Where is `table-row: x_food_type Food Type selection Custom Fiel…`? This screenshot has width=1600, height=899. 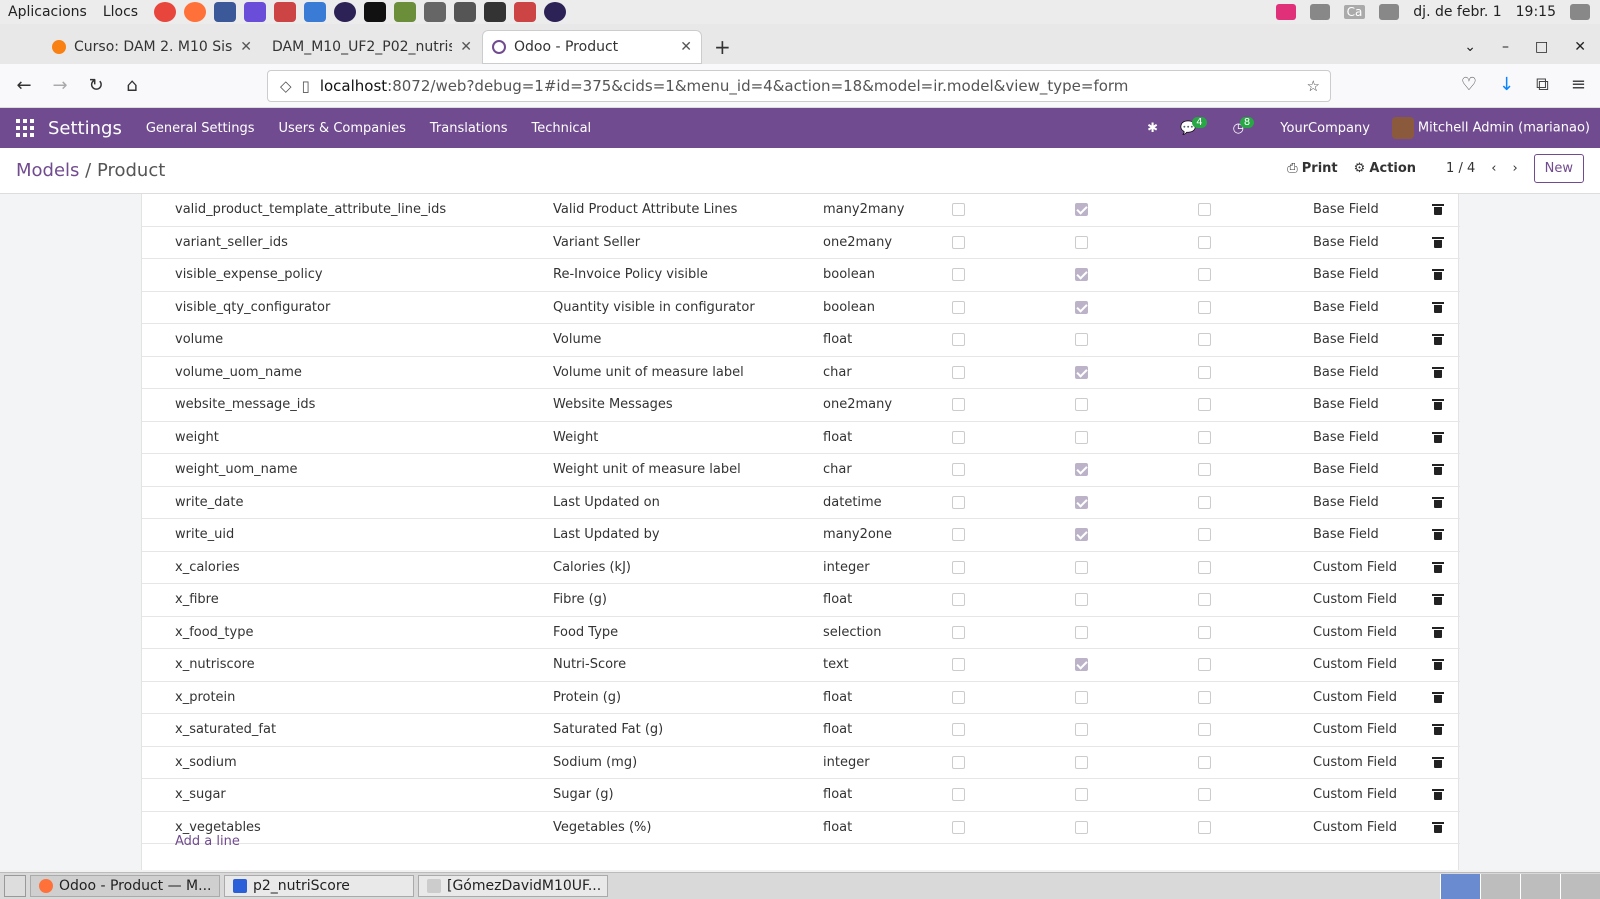 table-row: x_food_type Food Type selection Custom Fiel… is located at coordinates (801, 633).